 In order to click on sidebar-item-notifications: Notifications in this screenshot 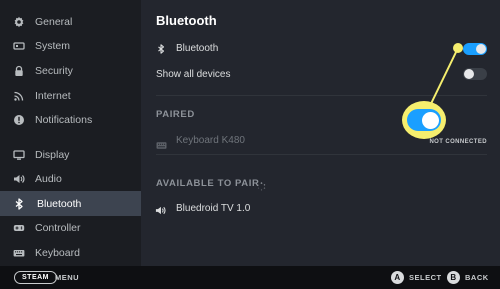, I will do `click(70, 120)`.